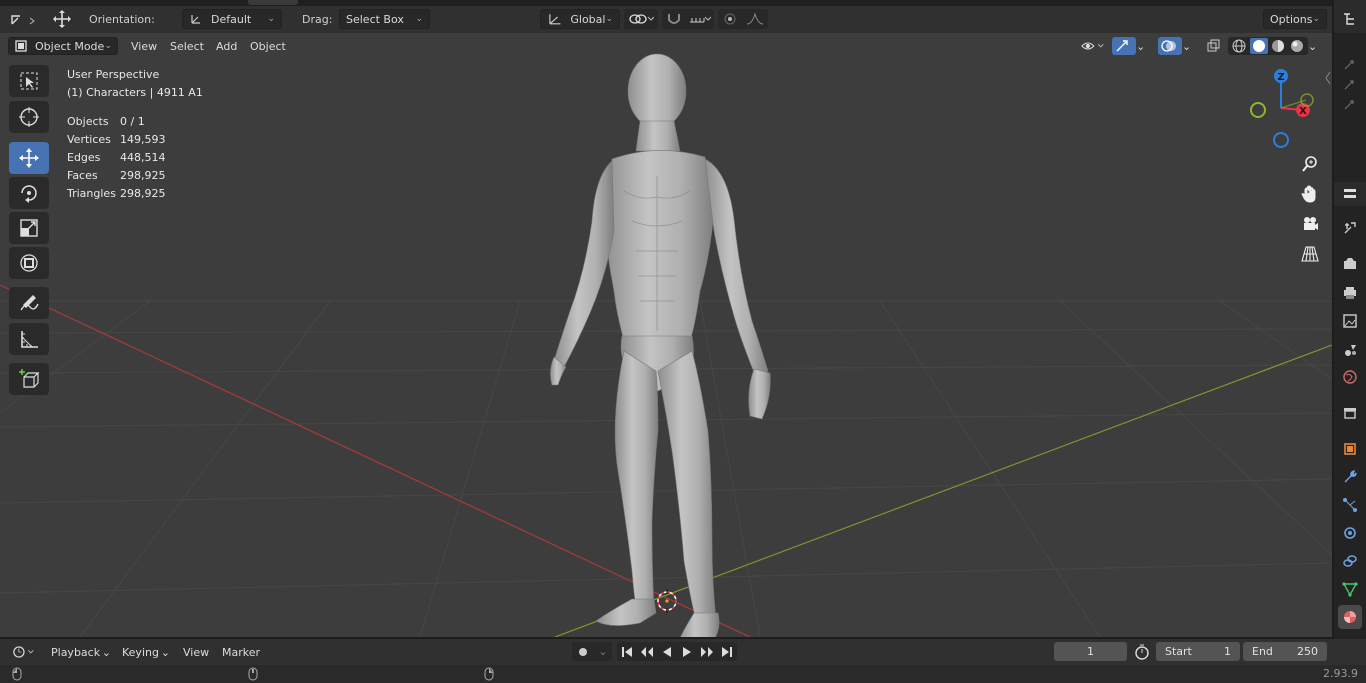 Image resolution: width=1366 pixels, height=683 pixels. I want to click on link-icon, so click(641, 19).